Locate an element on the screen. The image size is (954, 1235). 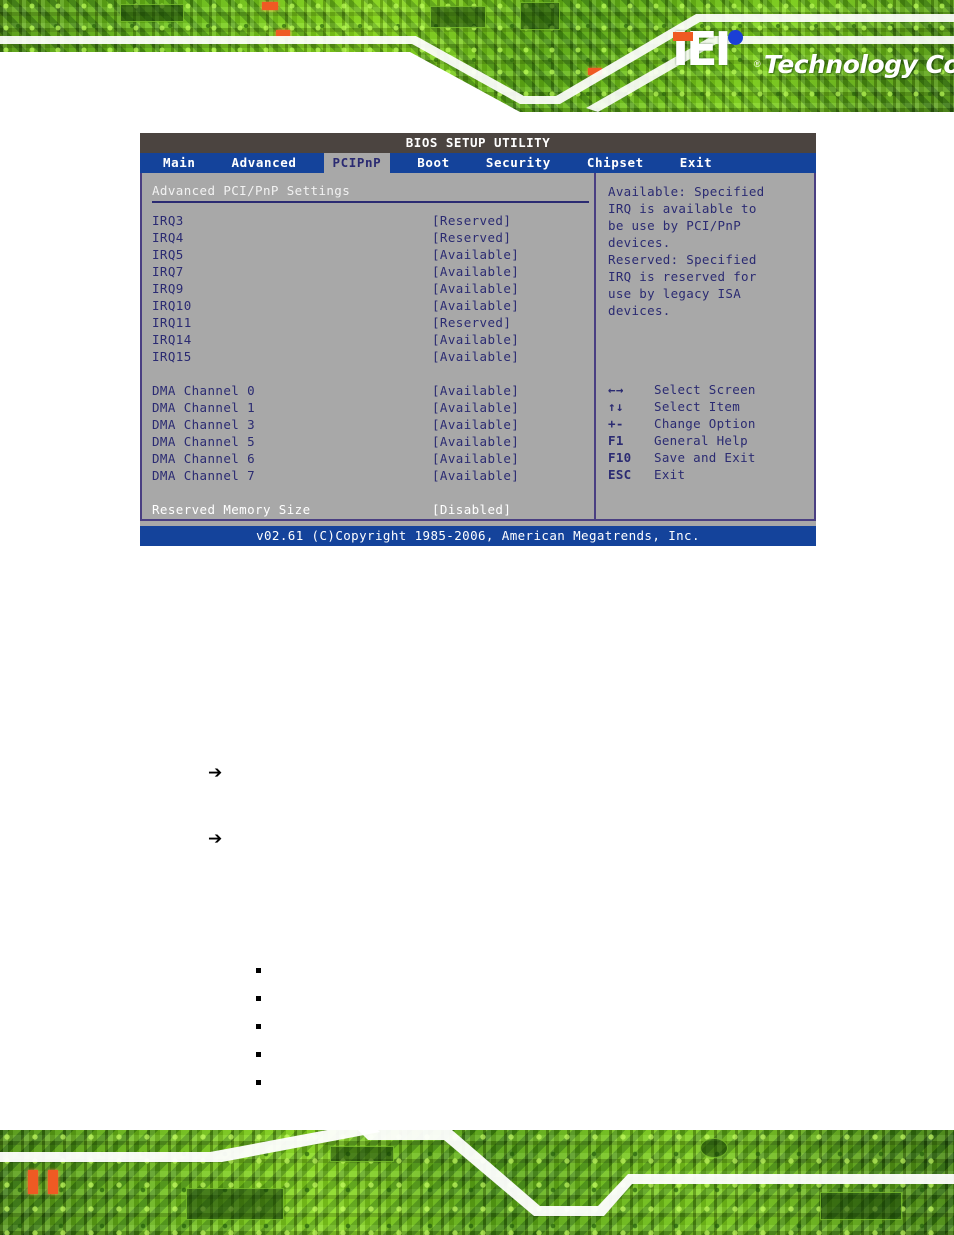
key-legend-description: Change Option is located at coordinates (705, 423).